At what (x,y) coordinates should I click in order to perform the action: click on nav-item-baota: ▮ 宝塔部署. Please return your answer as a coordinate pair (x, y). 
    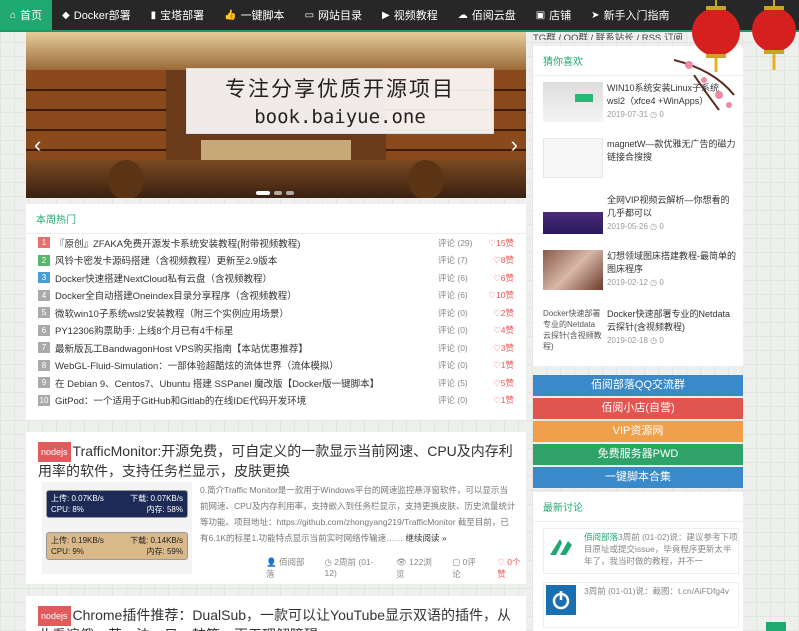
    Looking at the image, I should click on (178, 15).